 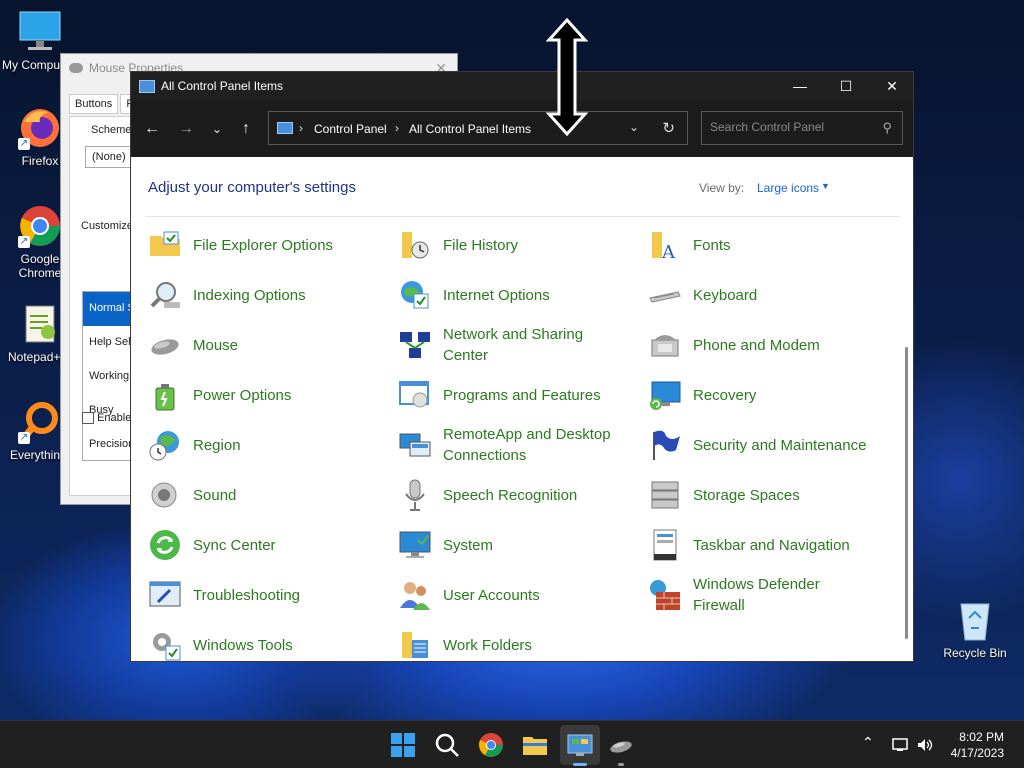 What do you see at coordinates (88, 418) in the screenshot?
I see `enable-checkbox` at bounding box center [88, 418].